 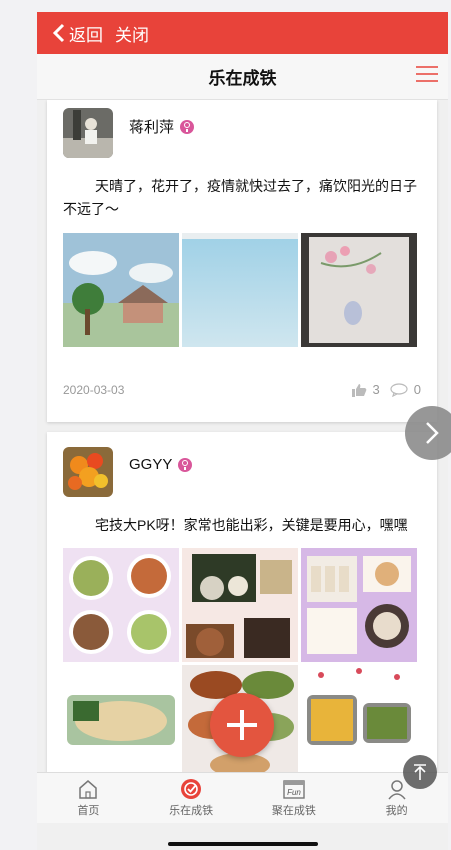 What do you see at coordinates (152, 127) in the screenshot?
I see `username-text: 蒋利萍` at bounding box center [152, 127].